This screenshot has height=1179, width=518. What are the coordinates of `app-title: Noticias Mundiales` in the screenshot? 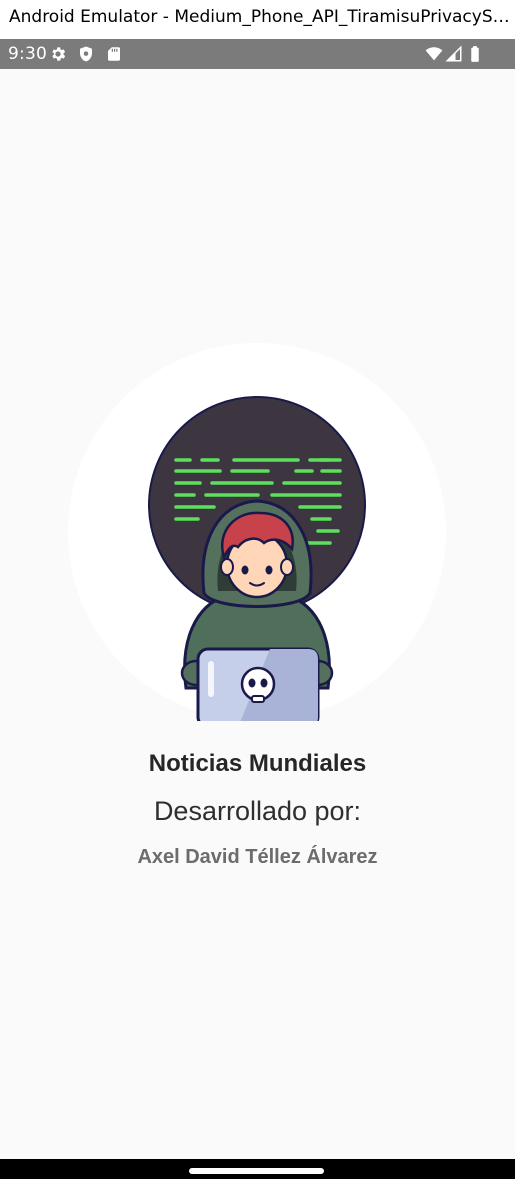 It's located at (257, 763).